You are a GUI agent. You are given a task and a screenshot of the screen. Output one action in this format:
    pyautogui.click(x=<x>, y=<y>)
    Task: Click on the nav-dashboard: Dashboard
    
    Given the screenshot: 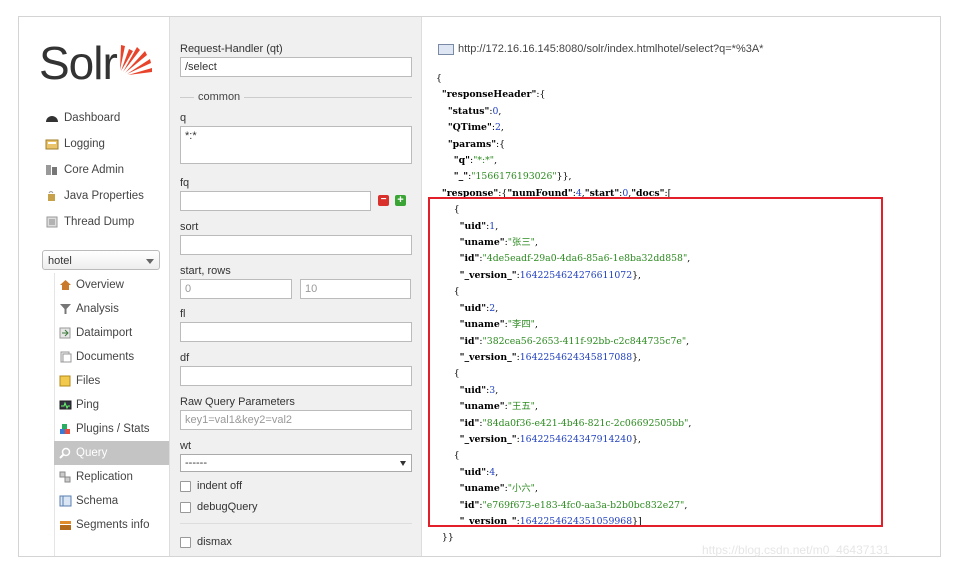 What is the action you would take?
    pyautogui.click(x=94, y=118)
    